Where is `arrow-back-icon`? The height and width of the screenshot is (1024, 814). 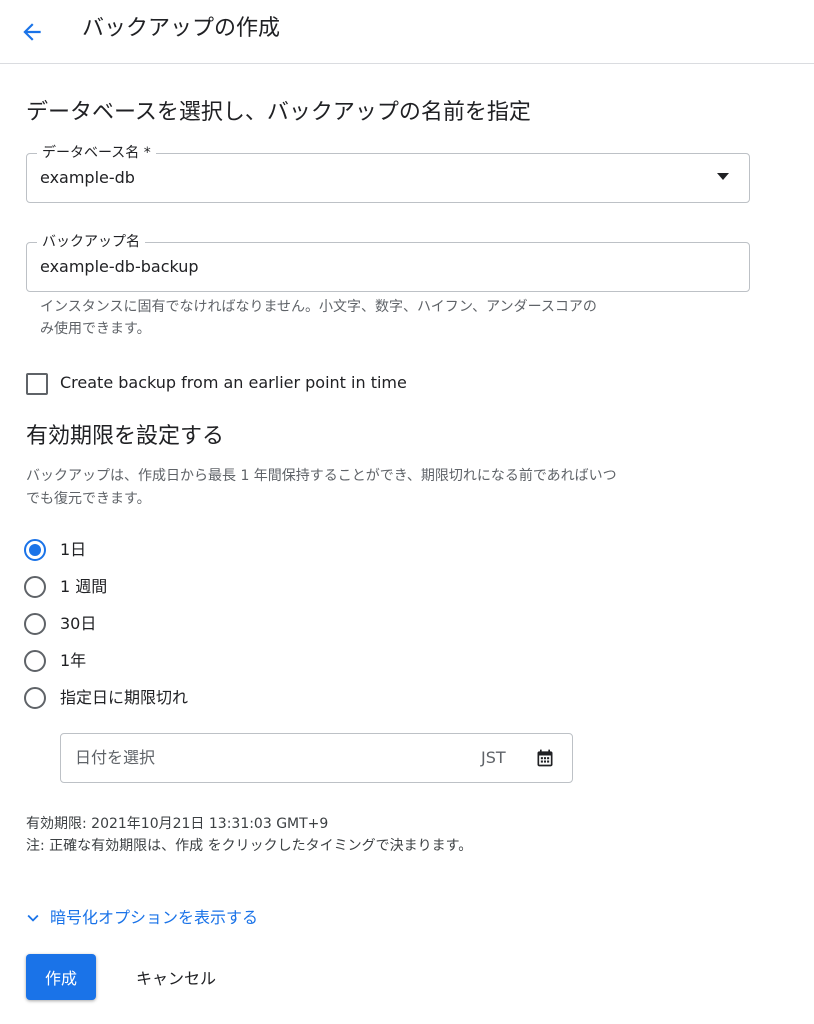 arrow-back-icon is located at coordinates (32, 32).